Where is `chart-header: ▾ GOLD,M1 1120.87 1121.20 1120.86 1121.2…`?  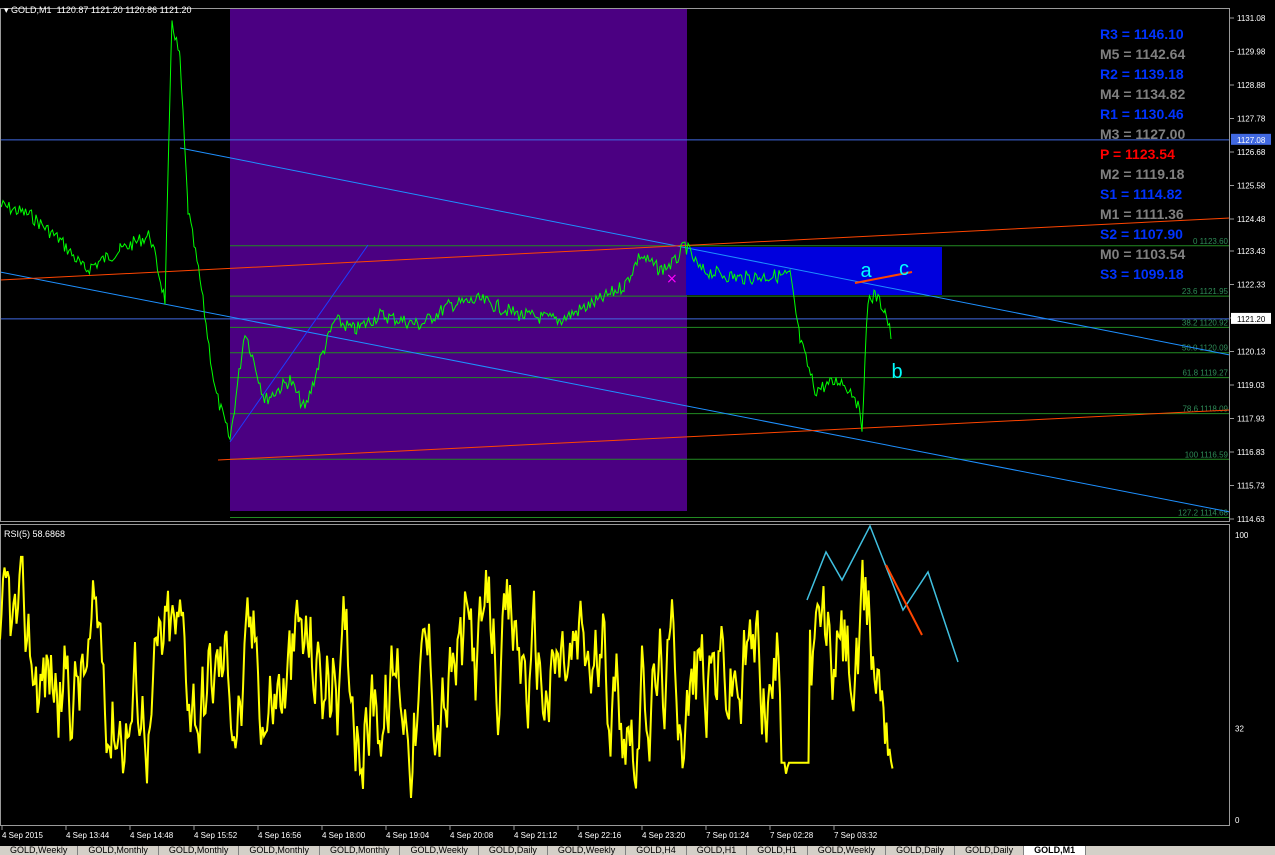
chart-header: ▾ GOLD,M1 1120.87 1121.20 1120.86 1121.2… is located at coordinates (98, 10).